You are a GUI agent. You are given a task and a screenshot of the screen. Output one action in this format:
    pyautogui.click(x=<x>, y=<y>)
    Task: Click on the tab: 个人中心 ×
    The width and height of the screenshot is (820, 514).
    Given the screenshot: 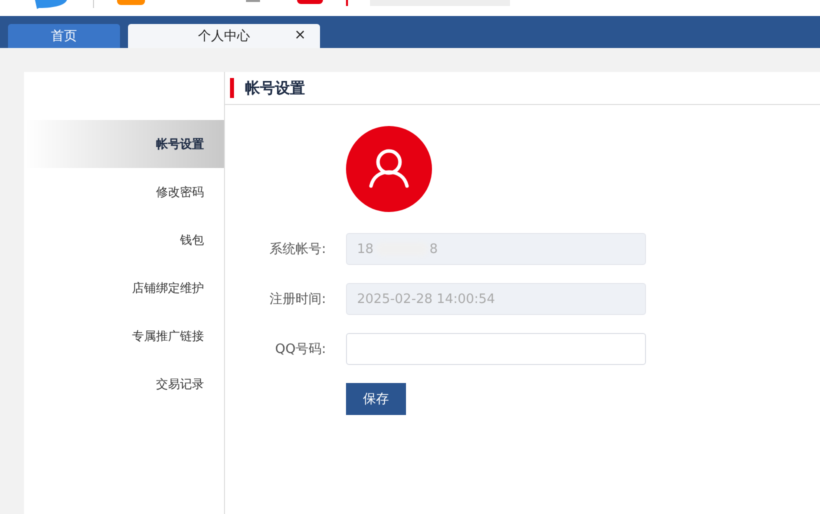 What is the action you would take?
    pyautogui.click(x=224, y=36)
    